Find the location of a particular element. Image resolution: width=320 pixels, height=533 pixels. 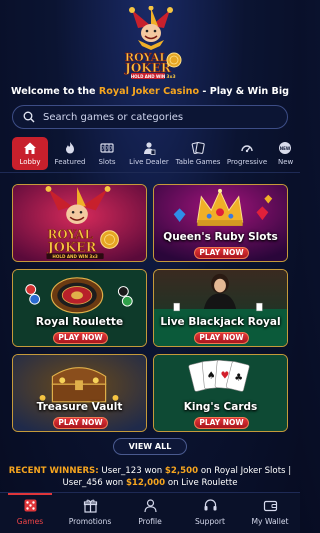

art-line2: JOKER is located at coordinates (72, 247).